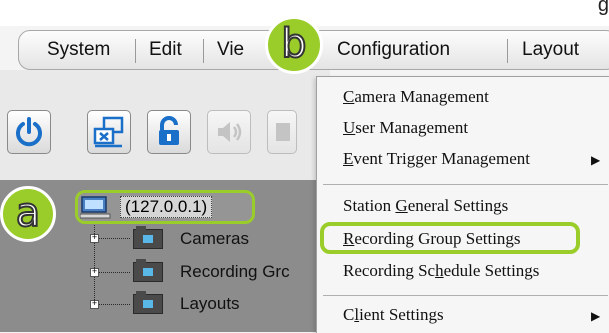 The image size is (609, 333). I want to click on menu-item-camera-management: Camera Management, so click(416, 97).